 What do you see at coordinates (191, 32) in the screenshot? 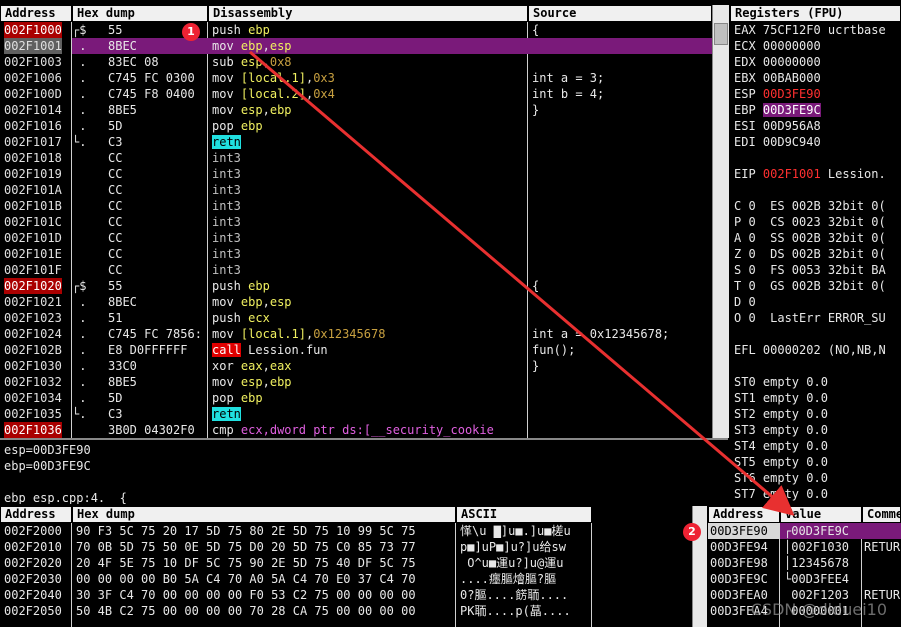
I see `annotation-badge-1: 1` at bounding box center [191, 32].